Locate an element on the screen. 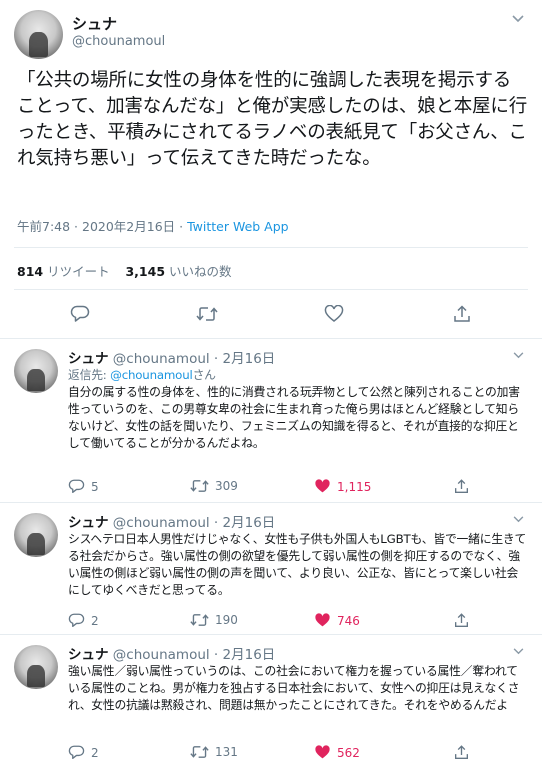 The image size is (542, 771). source-app-link: Twitter Web App is located at coordinates (238, 226).